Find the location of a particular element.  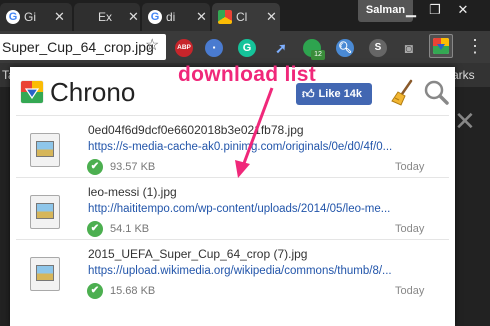

grammarly-icon: G is located at coordinates (247, 48).